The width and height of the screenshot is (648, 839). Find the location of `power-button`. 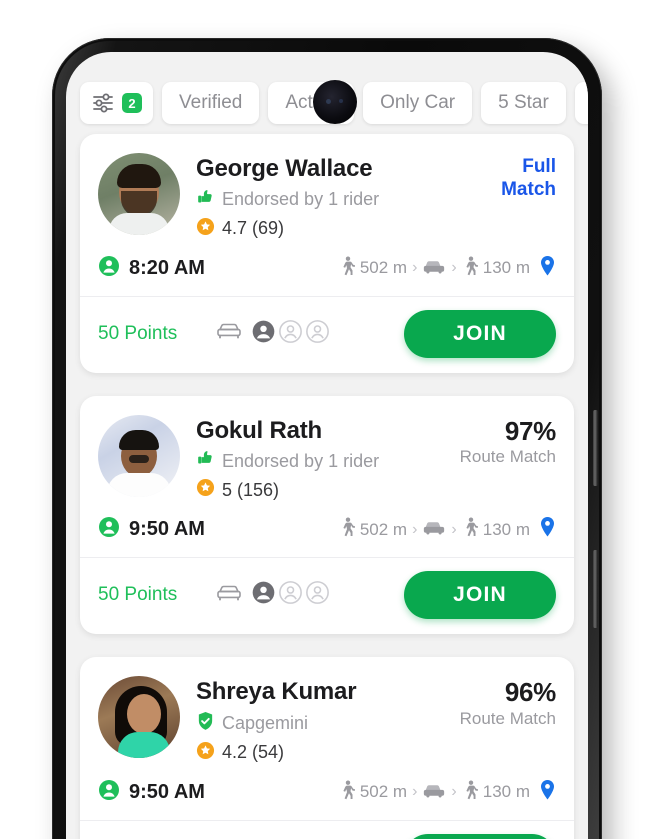

power-button is located at coordinates (595, 589).